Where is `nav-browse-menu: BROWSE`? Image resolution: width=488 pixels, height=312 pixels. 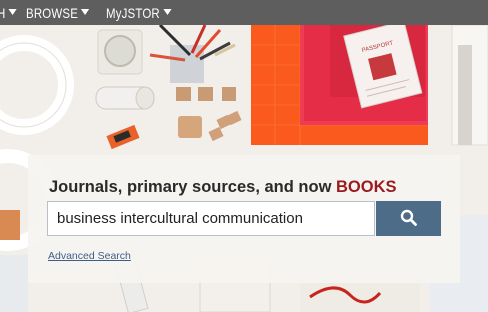 nav-browse-menu: BROWSE is located at coordinates (58, 13).